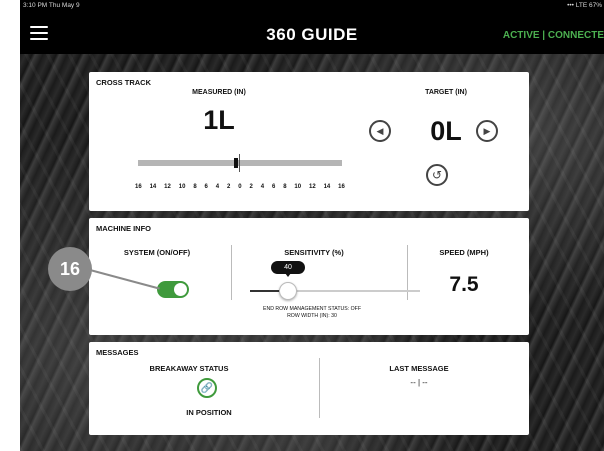  I want to click on messages-header: MESSAGES, so click(117, 352).